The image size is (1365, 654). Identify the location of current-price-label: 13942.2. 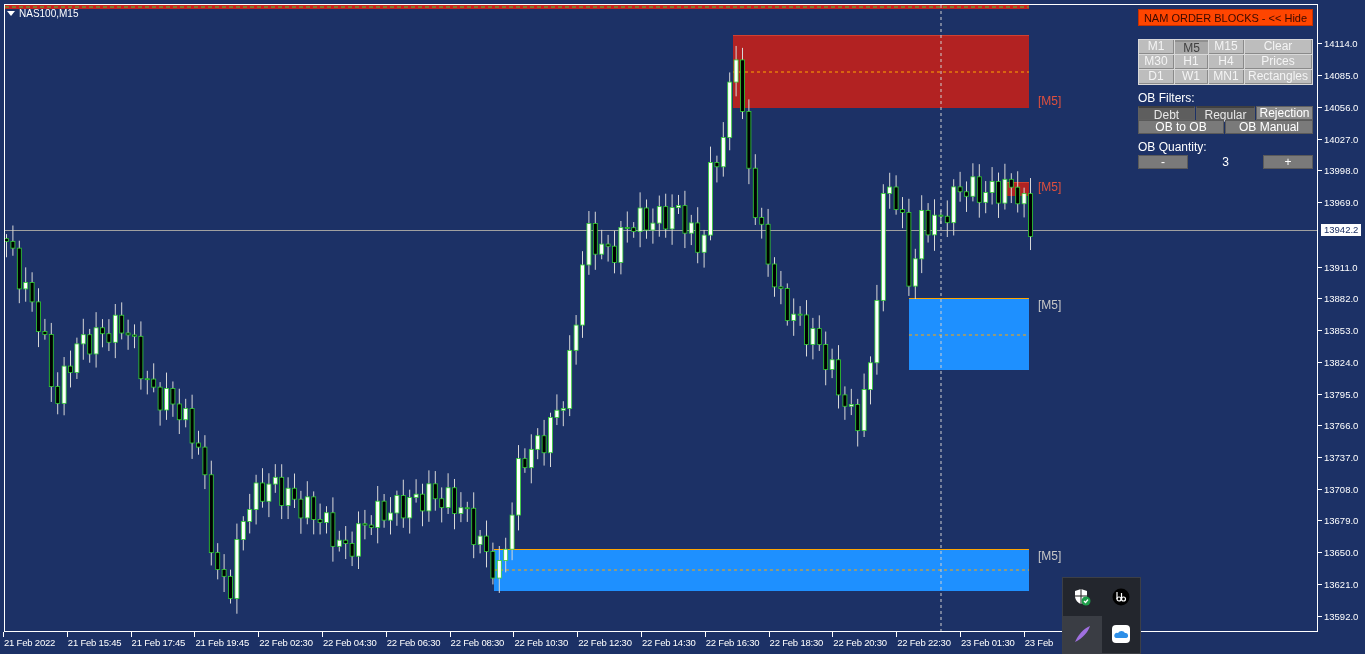
(1341, 230).